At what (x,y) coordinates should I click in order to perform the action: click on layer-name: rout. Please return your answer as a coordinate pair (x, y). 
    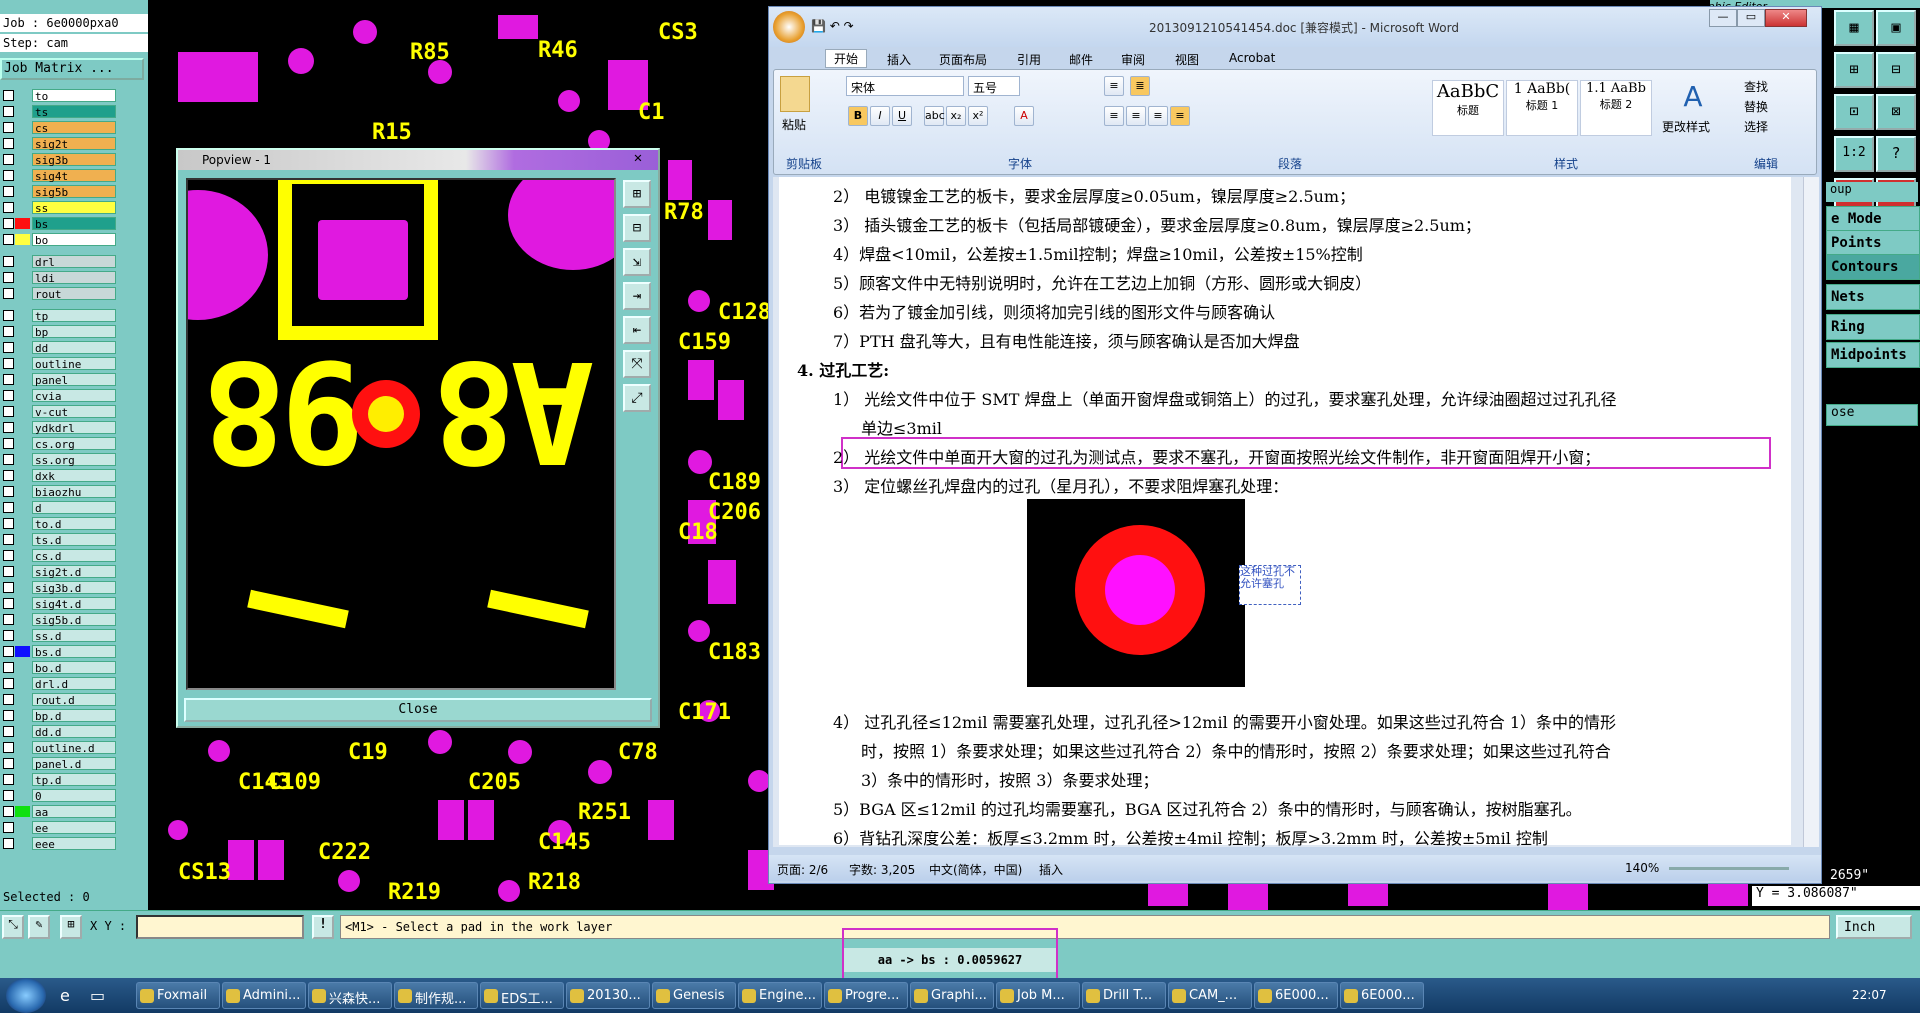
    Looking at the image, I should click on (74, 294).